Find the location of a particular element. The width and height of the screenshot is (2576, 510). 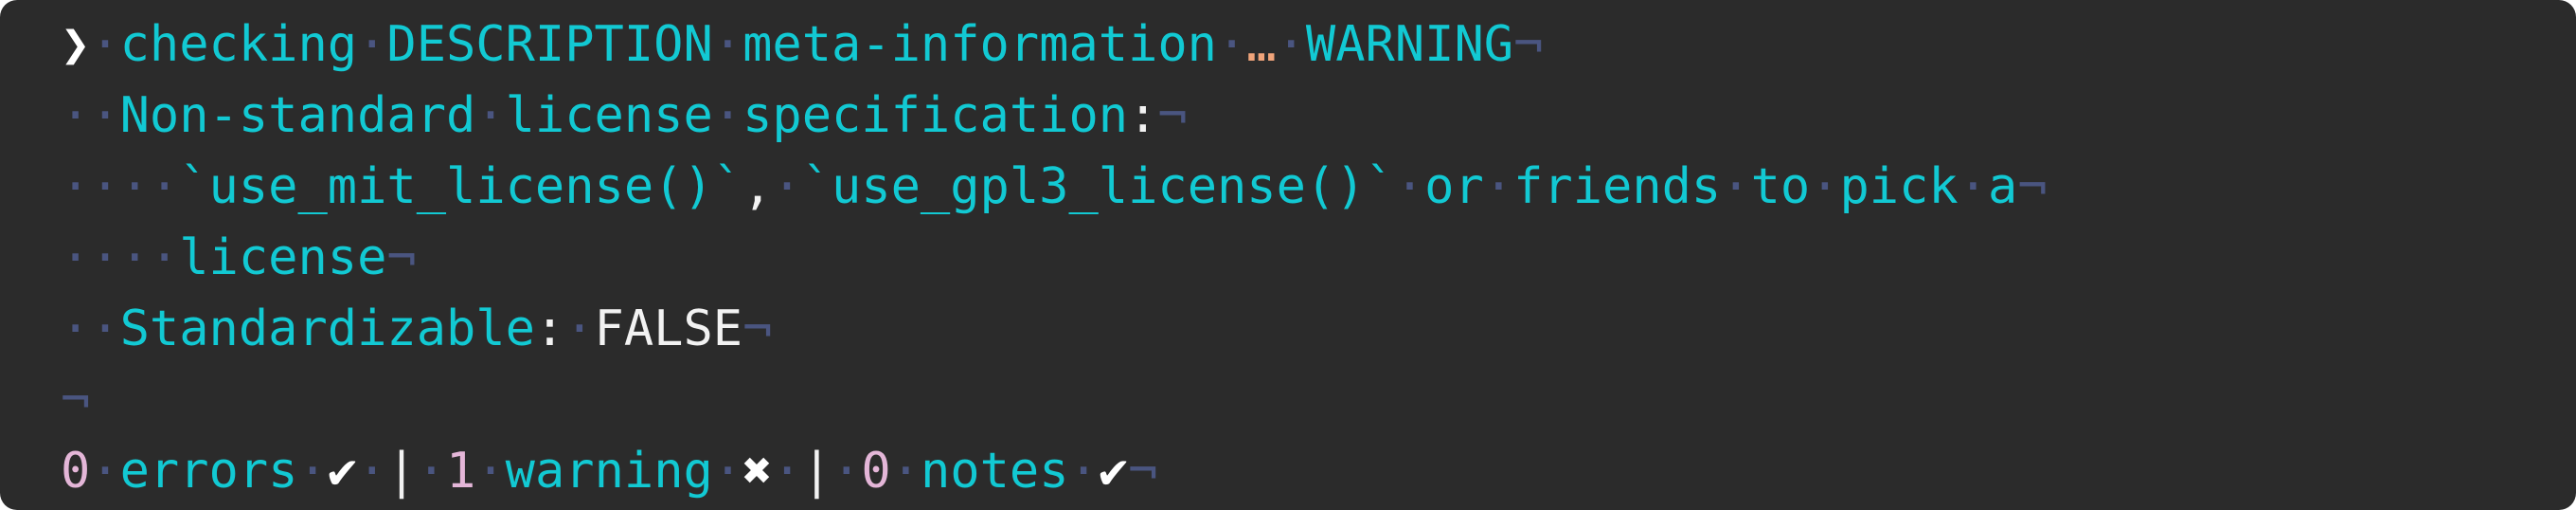

notes-count: 0 is located at coordinates (876, 471).